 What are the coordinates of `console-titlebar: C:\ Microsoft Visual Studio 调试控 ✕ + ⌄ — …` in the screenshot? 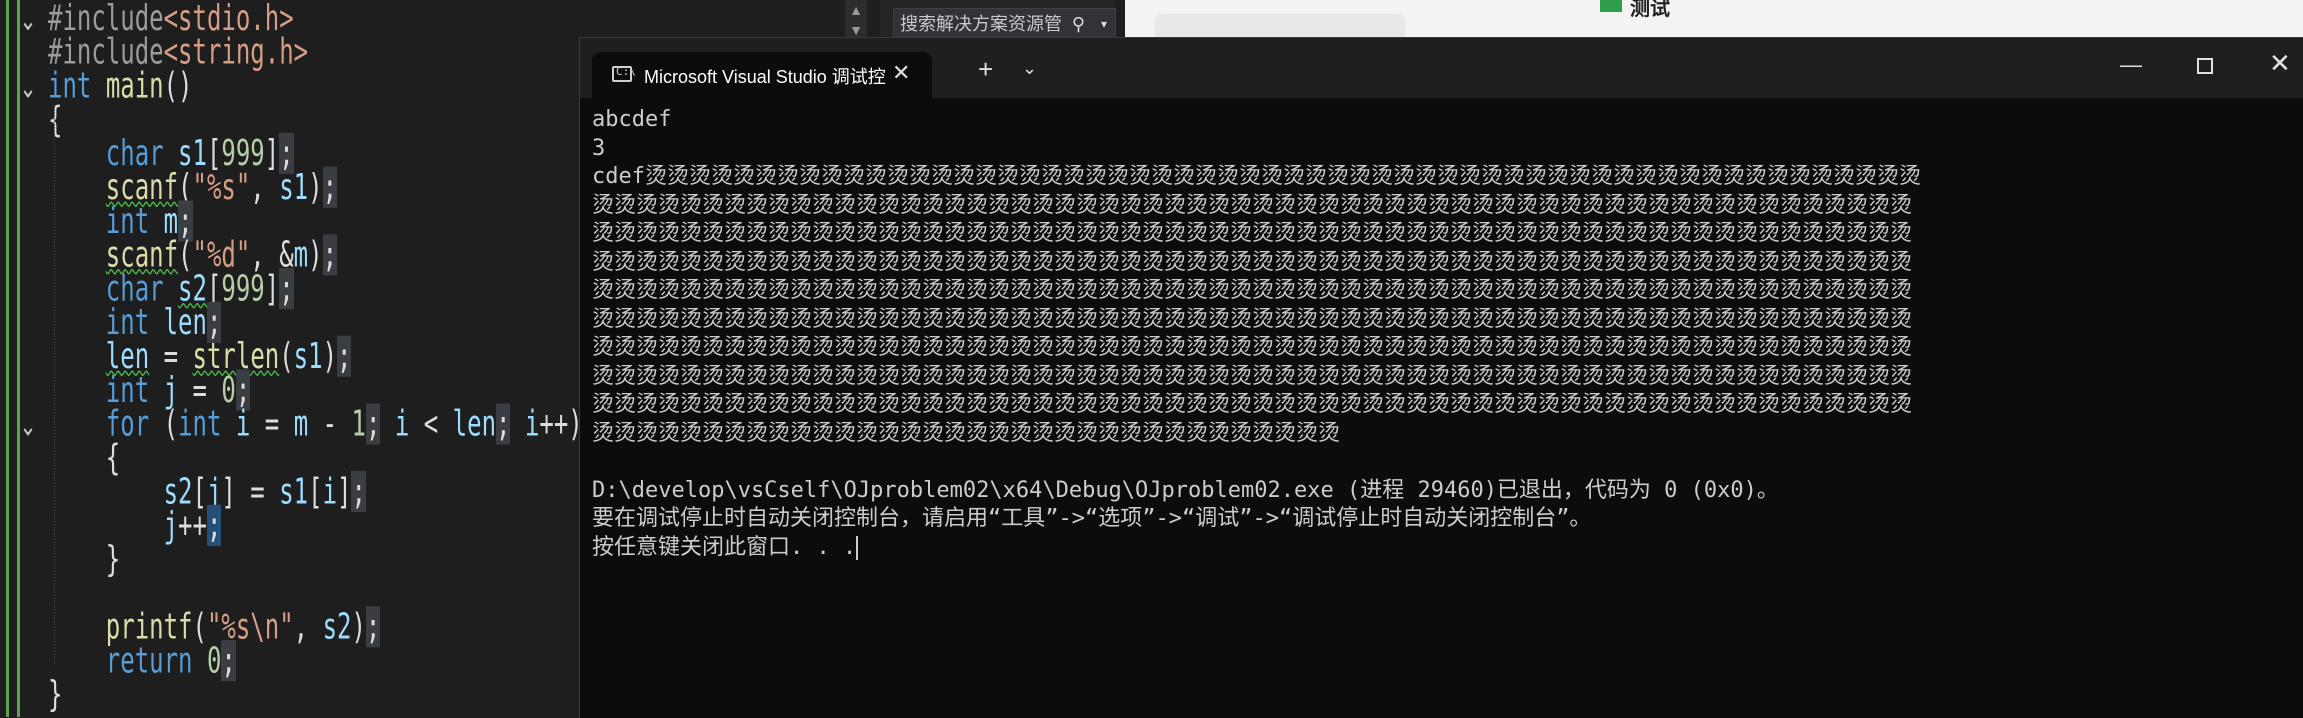 It's located at (1441, 68).